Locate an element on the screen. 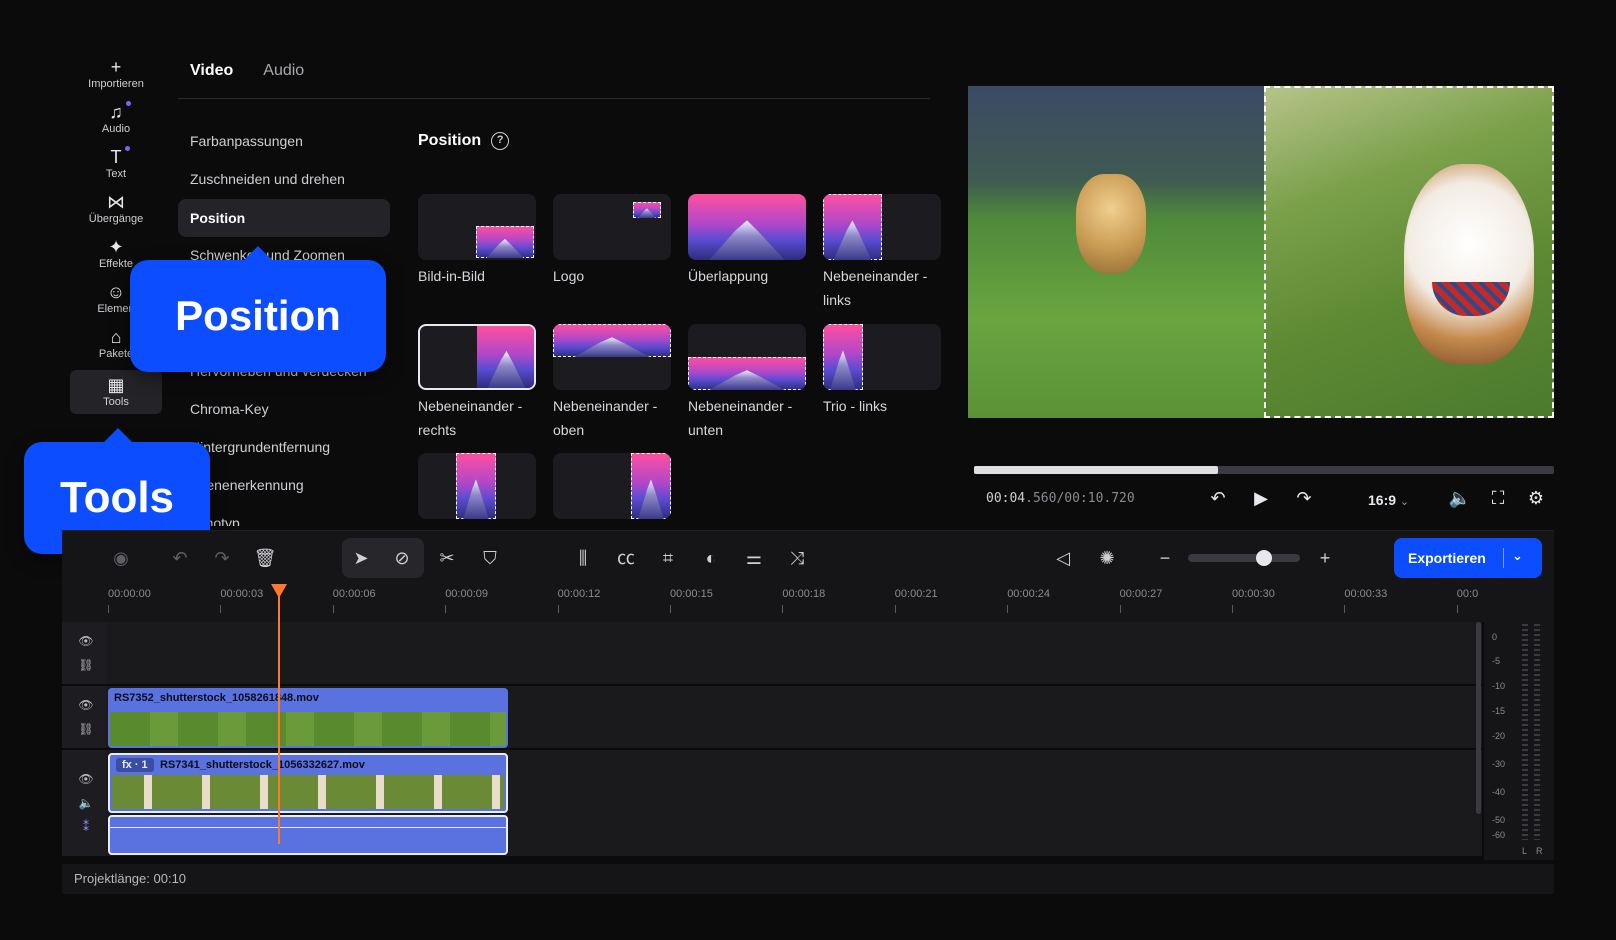  meter-bar-left is located at coordinates (1525, 732).